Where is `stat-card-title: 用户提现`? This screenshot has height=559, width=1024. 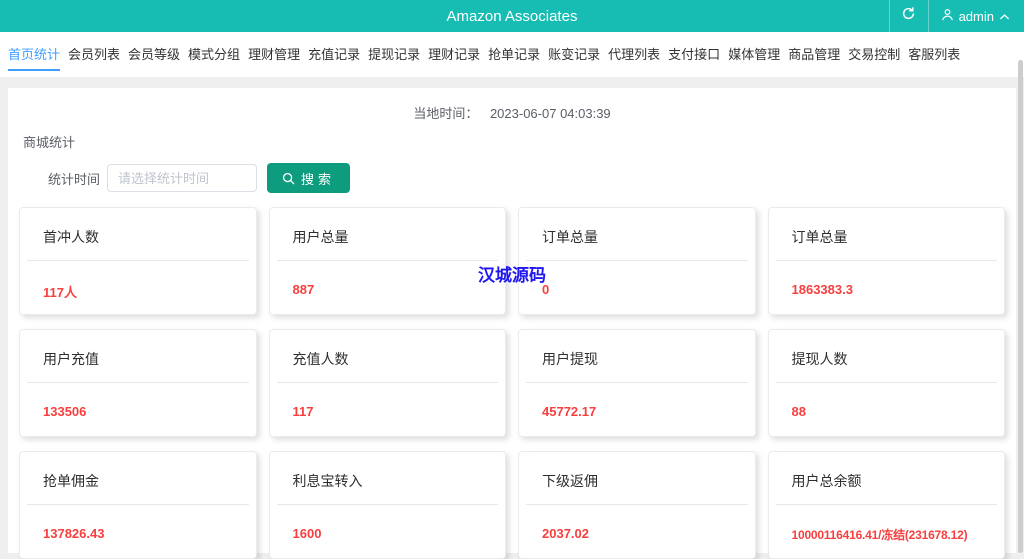 stat-card-title: 用户提现 is located at coordinates (570, 359).